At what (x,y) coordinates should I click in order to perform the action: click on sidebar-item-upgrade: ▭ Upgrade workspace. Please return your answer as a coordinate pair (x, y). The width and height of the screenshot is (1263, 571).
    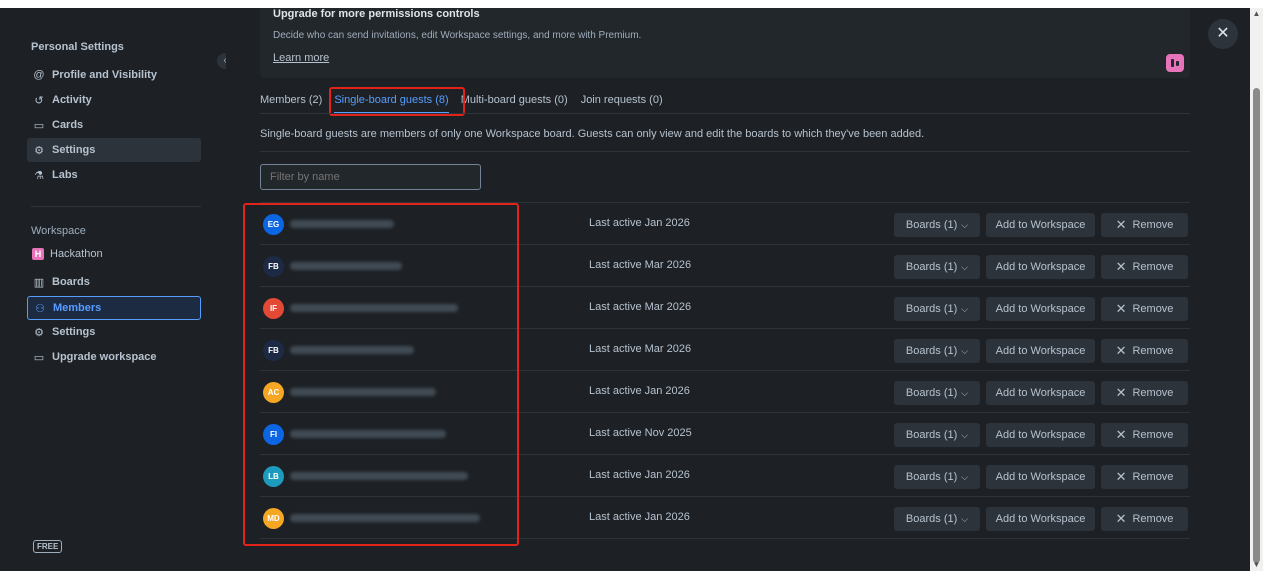
    Looking at the image, I should click on (114, 357).